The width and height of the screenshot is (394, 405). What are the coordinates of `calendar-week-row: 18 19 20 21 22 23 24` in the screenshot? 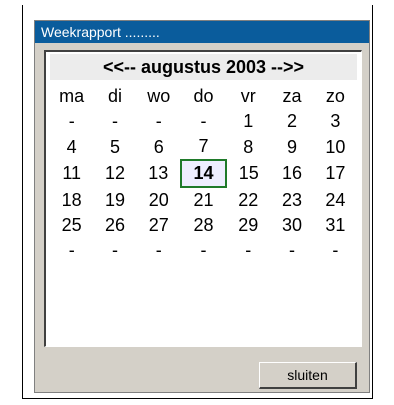 It's located at (203, 200).